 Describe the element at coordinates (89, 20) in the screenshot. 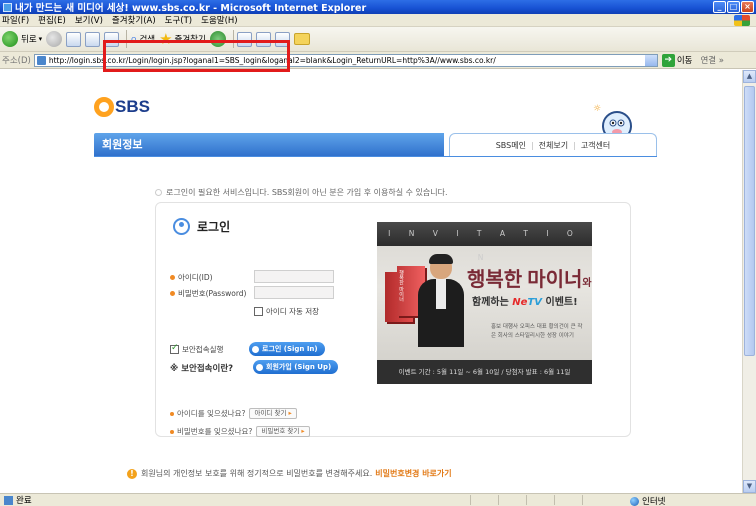

I see `menu-view: 보기(V)` at that location.